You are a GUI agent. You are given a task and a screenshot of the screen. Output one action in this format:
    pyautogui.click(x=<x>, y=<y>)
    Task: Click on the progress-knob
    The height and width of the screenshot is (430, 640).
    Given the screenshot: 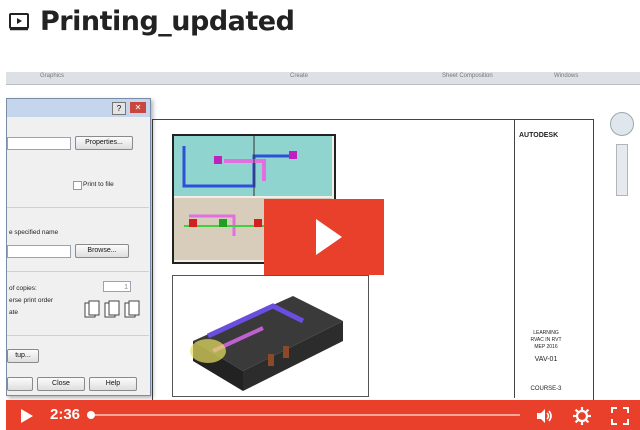 What is the action you would take?
    pyautogui.click(x=91, y=415)
    